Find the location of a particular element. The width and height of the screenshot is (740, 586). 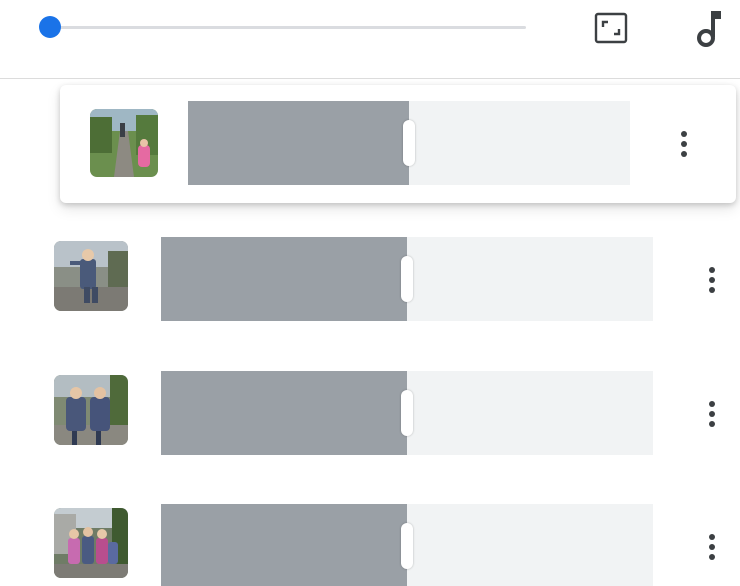

aspect-ratio-icon is located at coordinates (611, 28).